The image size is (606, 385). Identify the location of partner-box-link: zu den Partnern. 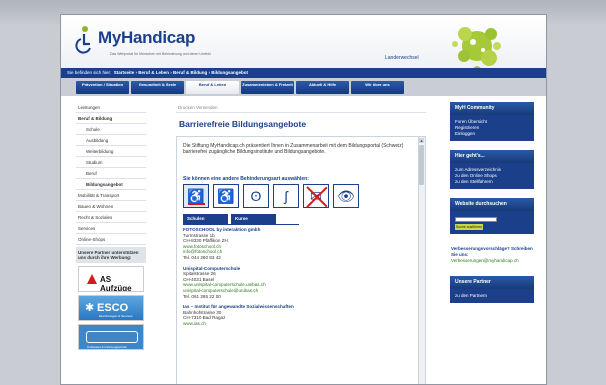
(492, 296).